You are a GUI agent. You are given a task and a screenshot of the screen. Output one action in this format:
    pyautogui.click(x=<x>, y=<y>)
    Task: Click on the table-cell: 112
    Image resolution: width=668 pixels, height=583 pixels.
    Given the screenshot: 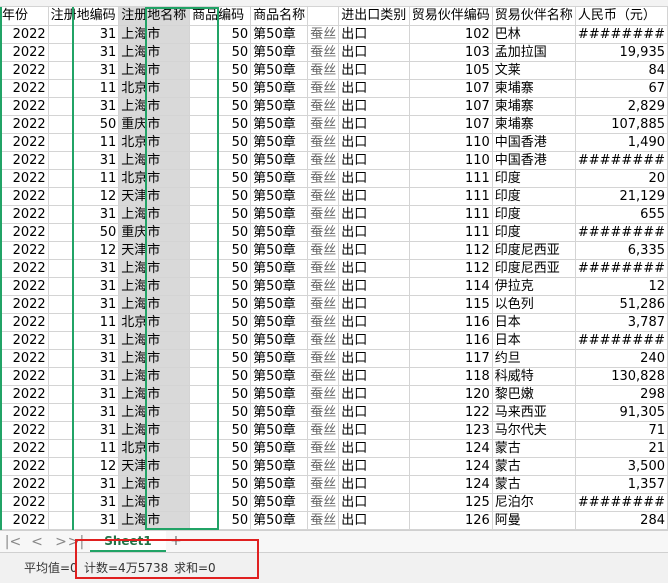 What is the action you would take?
    pyautogui.click(x=451, y=250)
    